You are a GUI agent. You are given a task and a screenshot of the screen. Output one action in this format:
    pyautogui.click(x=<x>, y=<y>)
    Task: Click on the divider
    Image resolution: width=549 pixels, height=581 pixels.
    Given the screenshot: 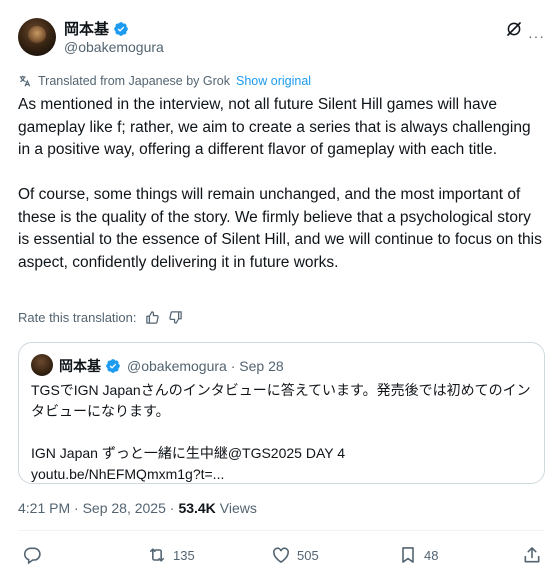 What is the action you would take?
    pyautogui.click(x=281, y=530)
    